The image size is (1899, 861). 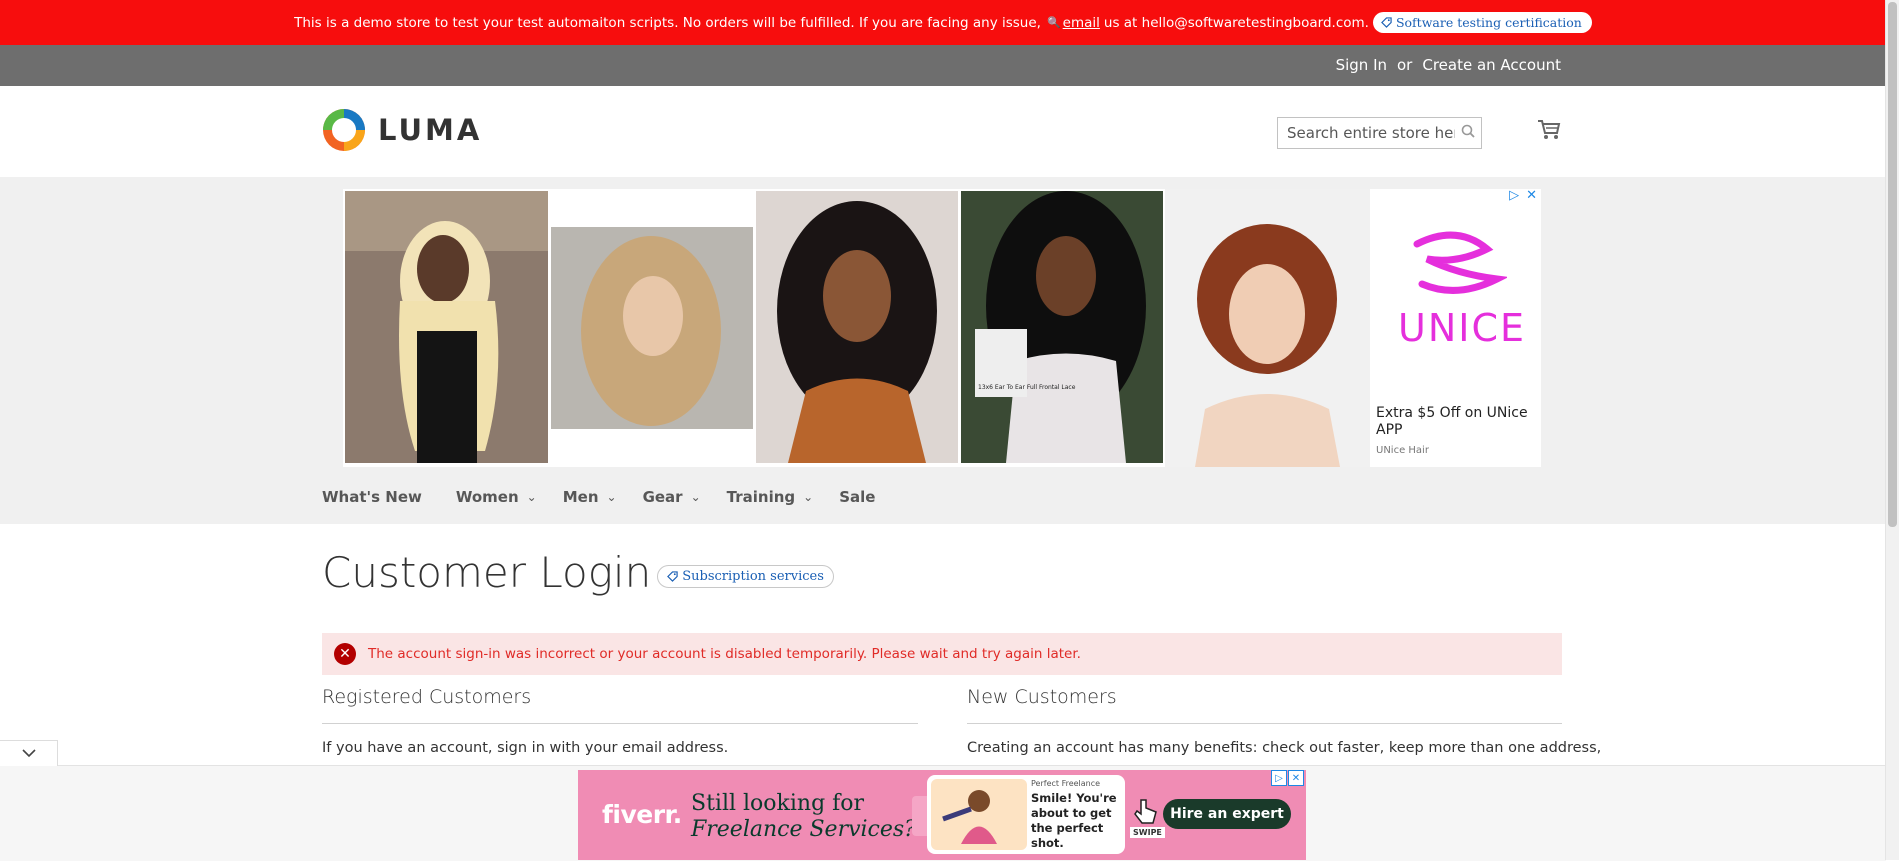 I want to click on cart-icon, so click(x=1549, y=132).